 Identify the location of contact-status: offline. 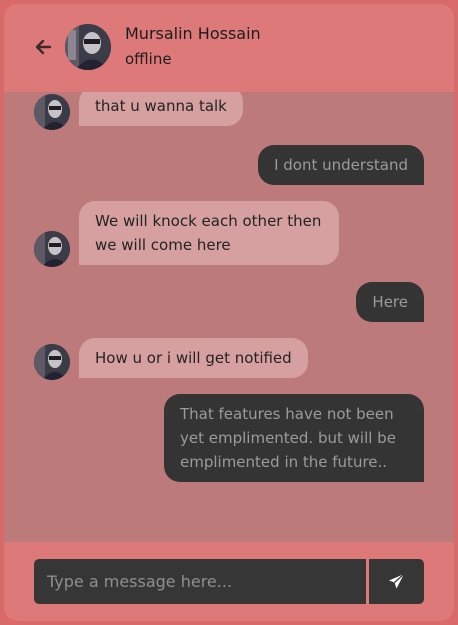
(148, 59).